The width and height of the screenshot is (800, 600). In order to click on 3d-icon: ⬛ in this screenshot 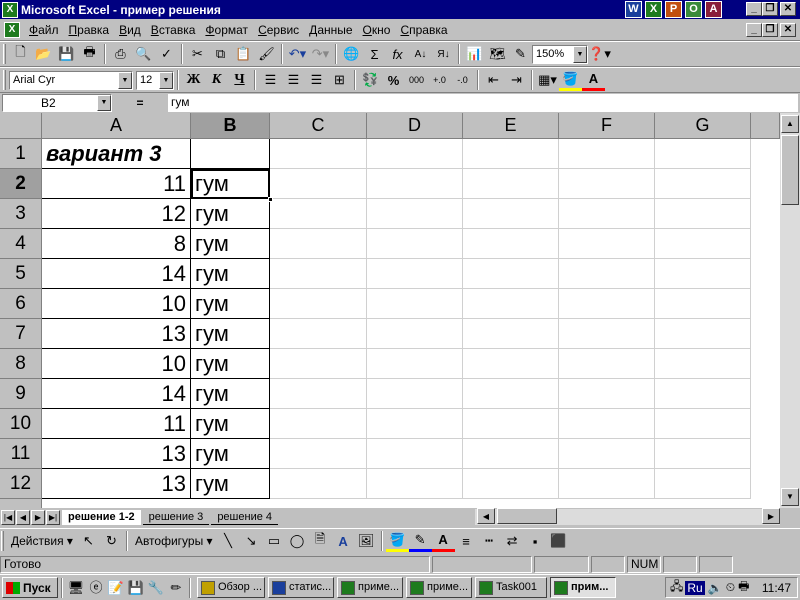, I will do `click(558, 541)`.